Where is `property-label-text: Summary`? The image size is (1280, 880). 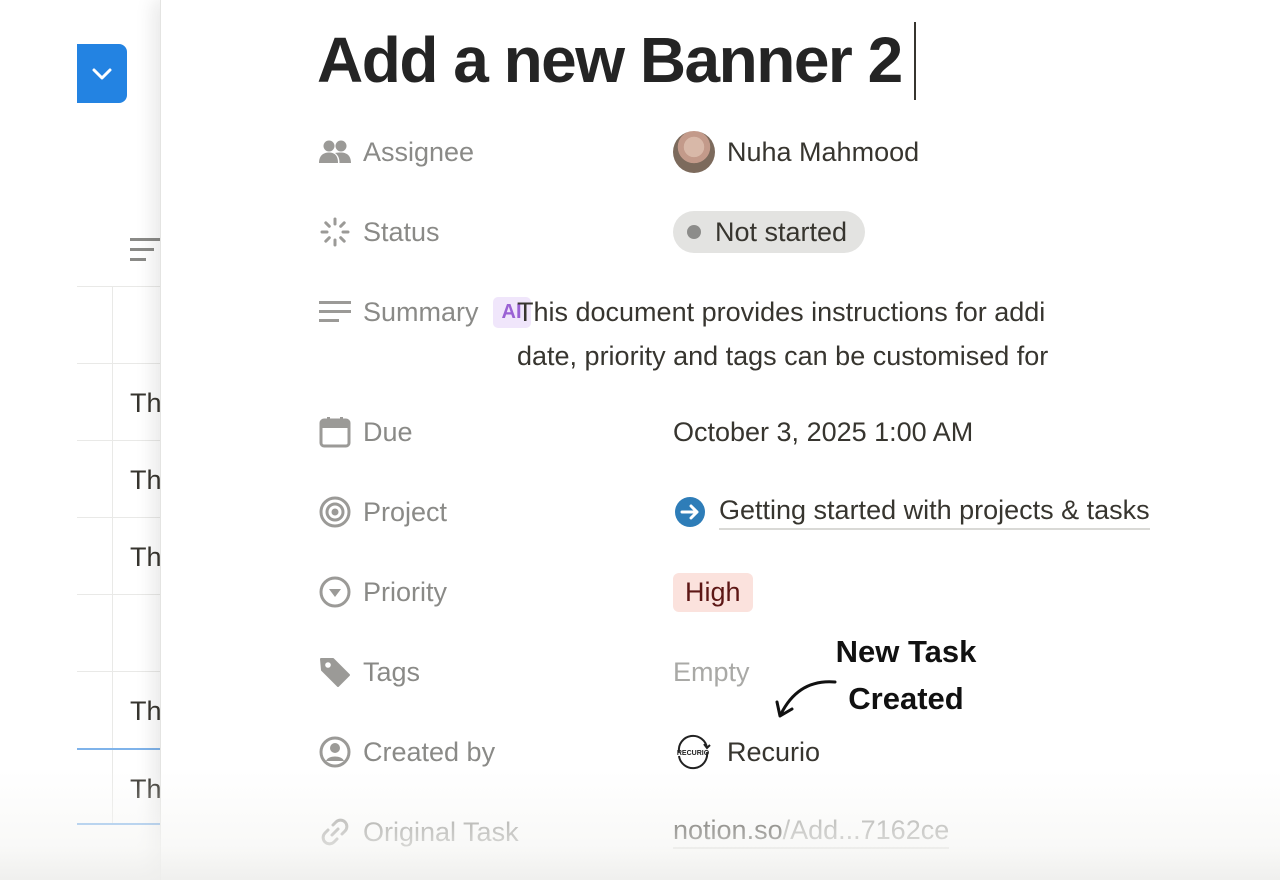
property-label-text: Summary is located at coordinates (421, 311).